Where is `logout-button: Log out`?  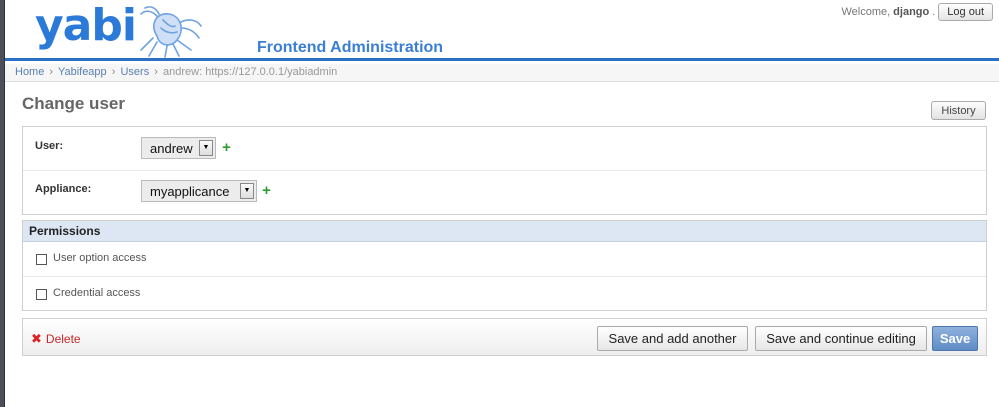 logout-button: Log out is located at coordinates (965, 12).